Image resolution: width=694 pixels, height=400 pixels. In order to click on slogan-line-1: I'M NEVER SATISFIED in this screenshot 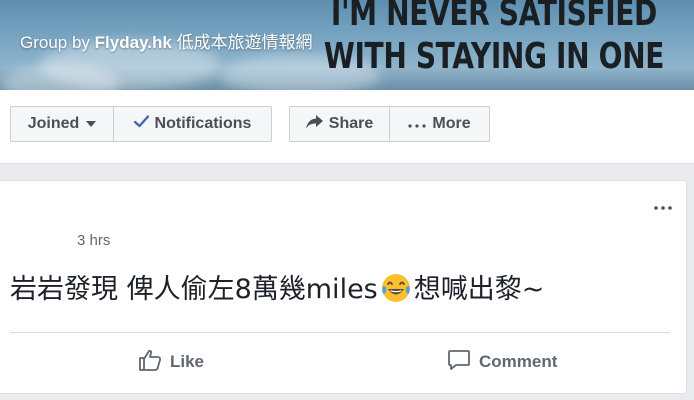, I will do `click(494, 17)`.